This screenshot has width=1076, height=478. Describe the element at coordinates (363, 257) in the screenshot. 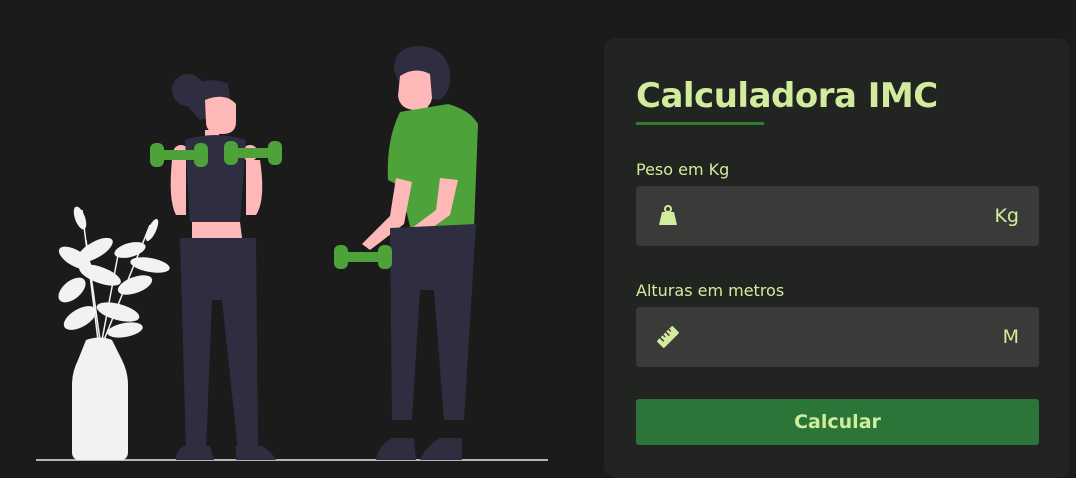

I see `dumbbell-icon` at that location.